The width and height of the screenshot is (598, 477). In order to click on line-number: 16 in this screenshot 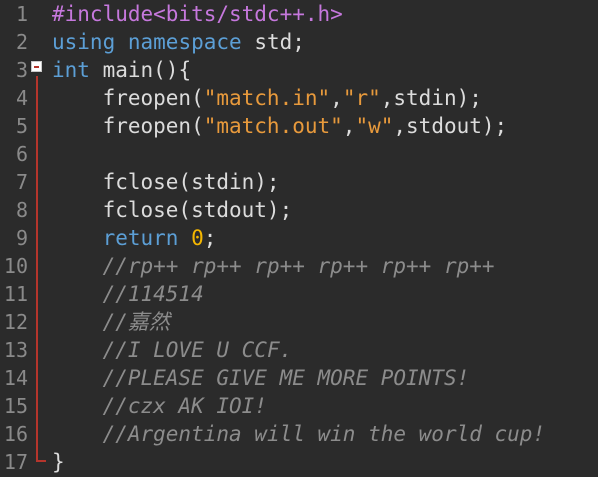, I will do `click(15, 434)`.